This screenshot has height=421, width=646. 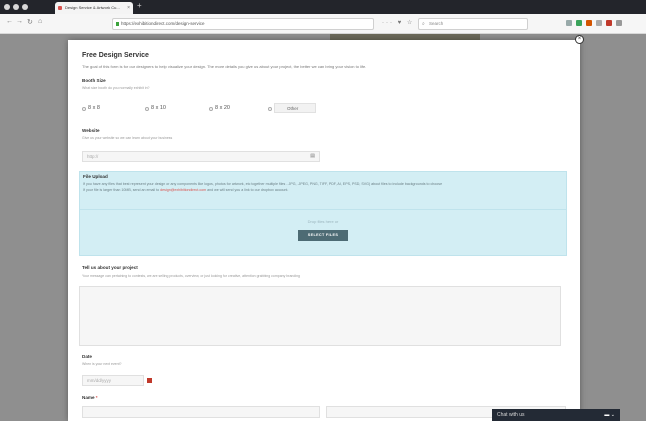 What do you see at coordinates (320, 316) in the screenshot?
I see `project-textarea` at bounding box center [320, 316].